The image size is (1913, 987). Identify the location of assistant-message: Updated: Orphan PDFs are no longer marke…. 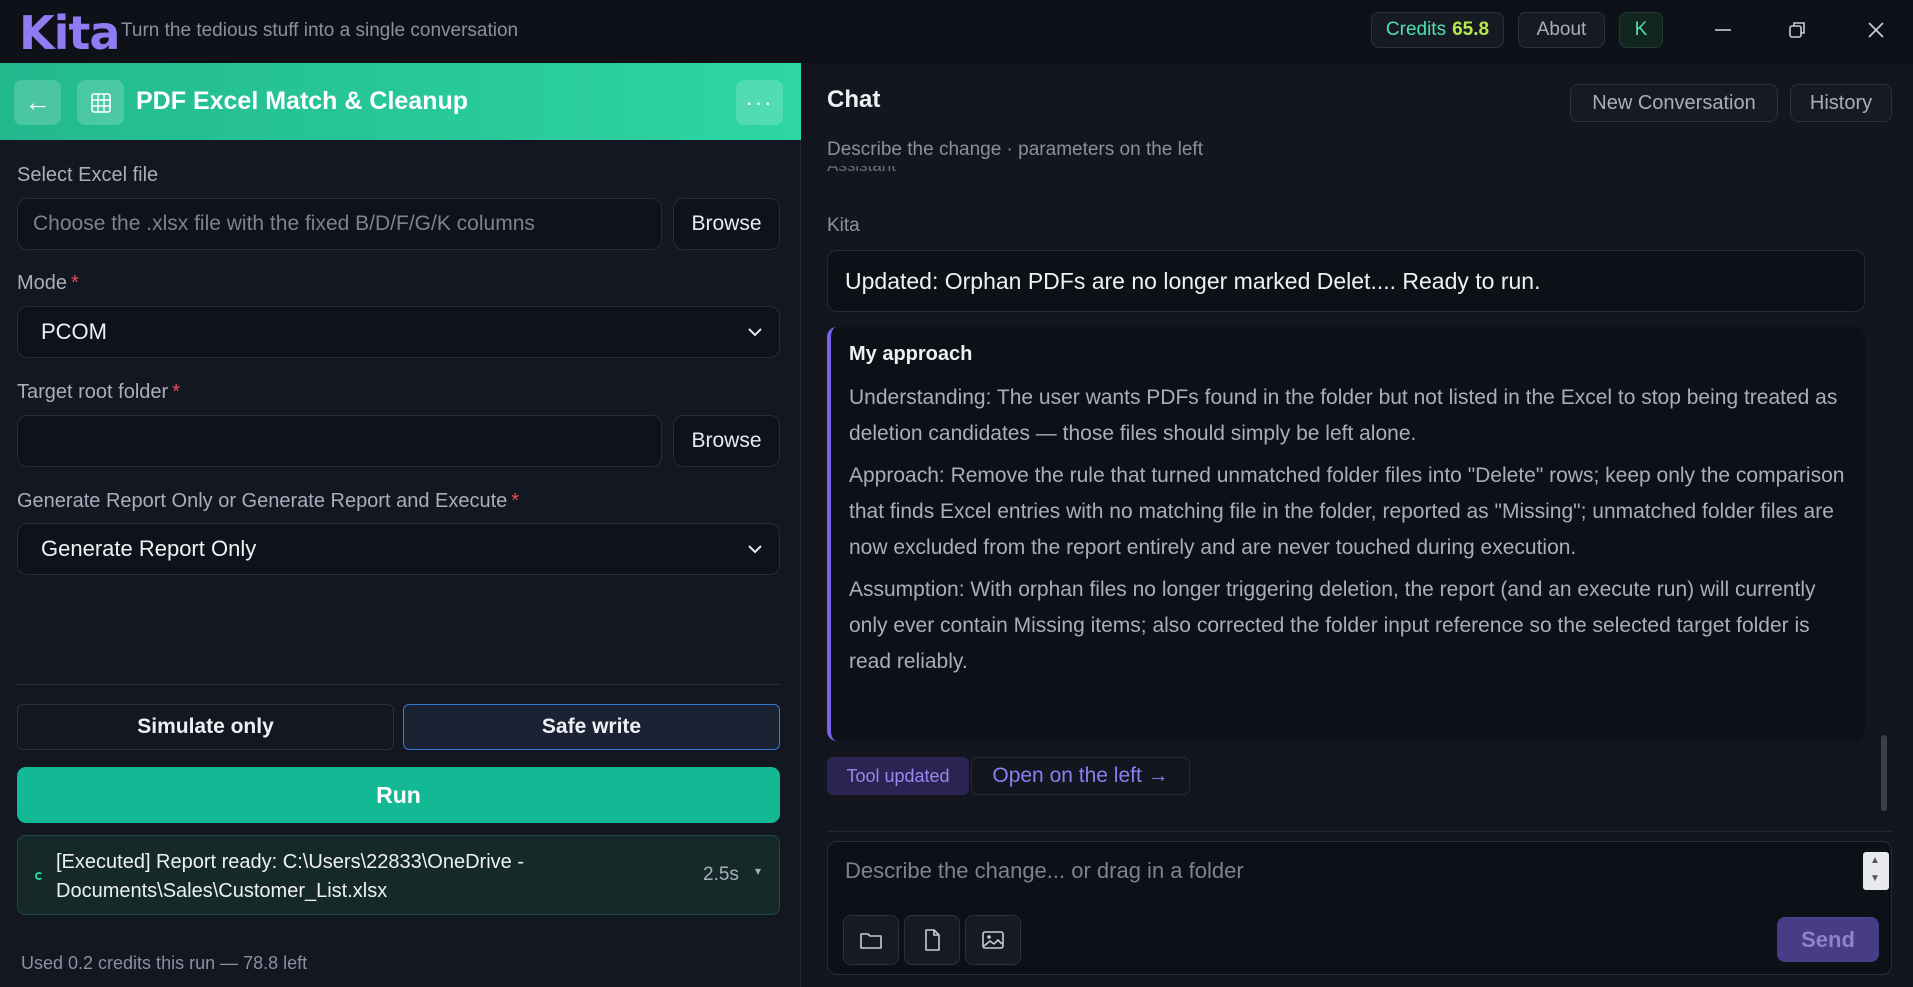
(1346, 281).